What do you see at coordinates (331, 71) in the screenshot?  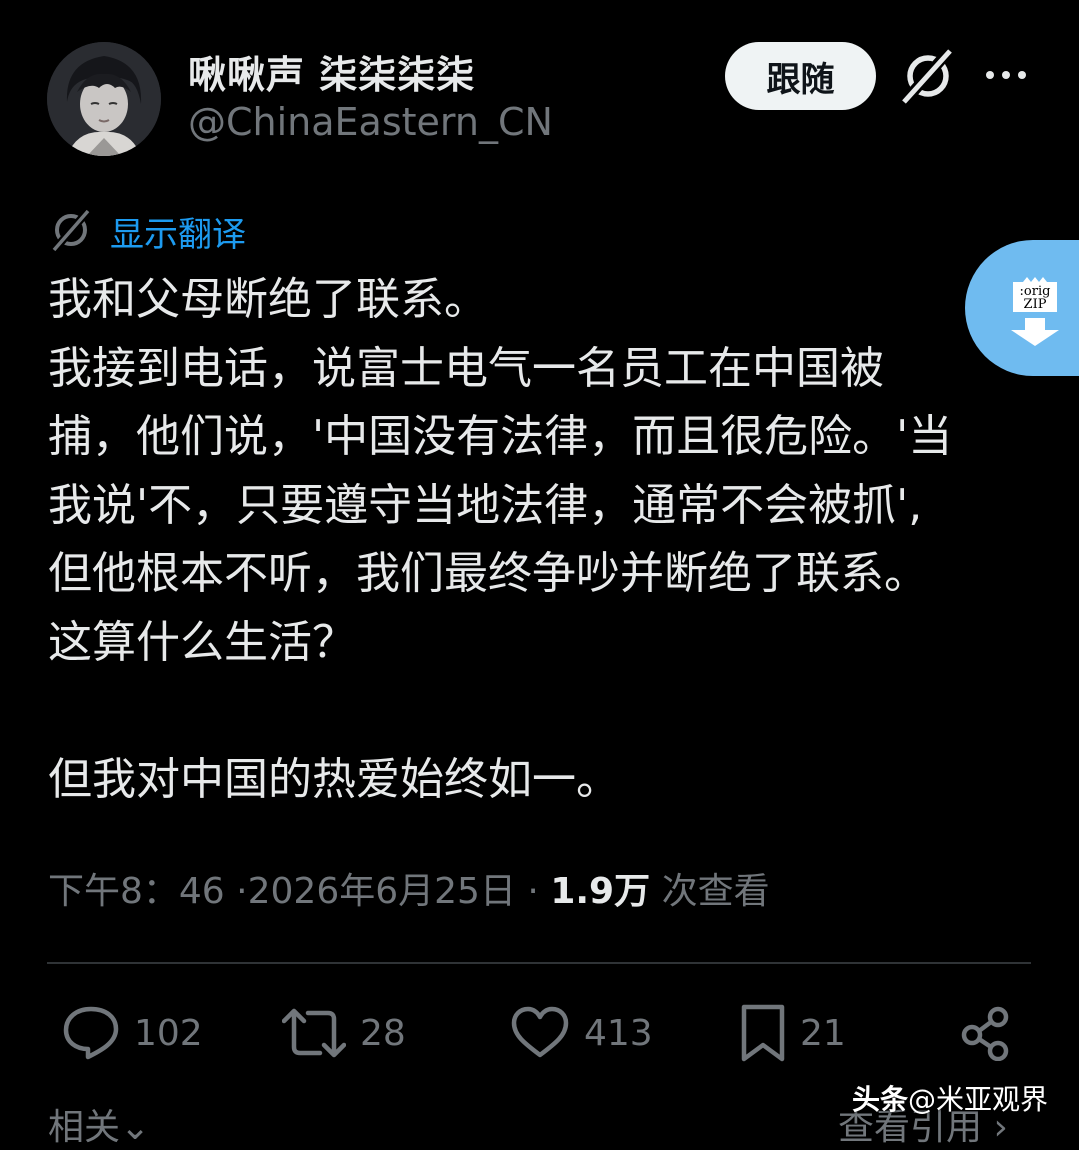 I see `display-name: 啾啾声 柒柒柒柒` at bounding box center [331, 71].